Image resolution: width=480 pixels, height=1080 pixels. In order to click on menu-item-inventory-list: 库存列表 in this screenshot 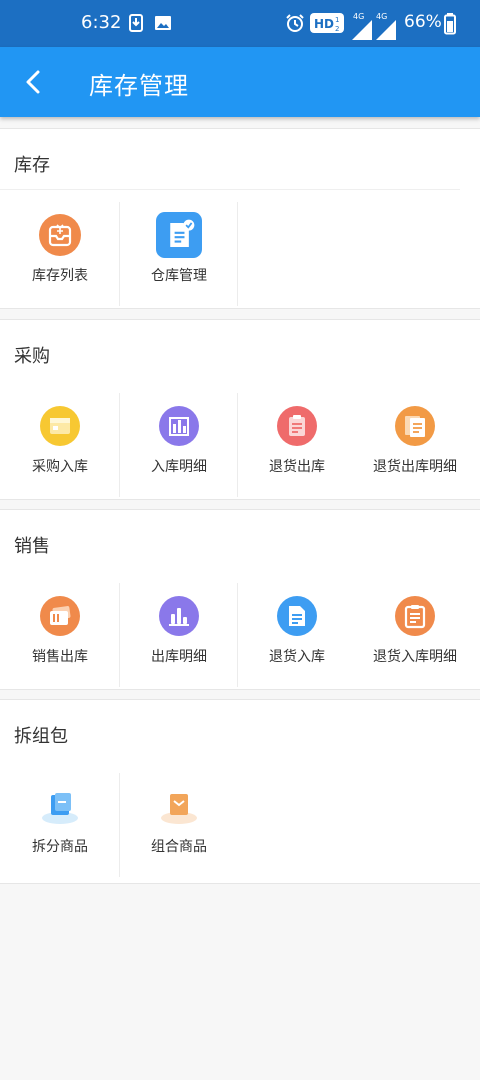, I will do `click(60, 253)`.